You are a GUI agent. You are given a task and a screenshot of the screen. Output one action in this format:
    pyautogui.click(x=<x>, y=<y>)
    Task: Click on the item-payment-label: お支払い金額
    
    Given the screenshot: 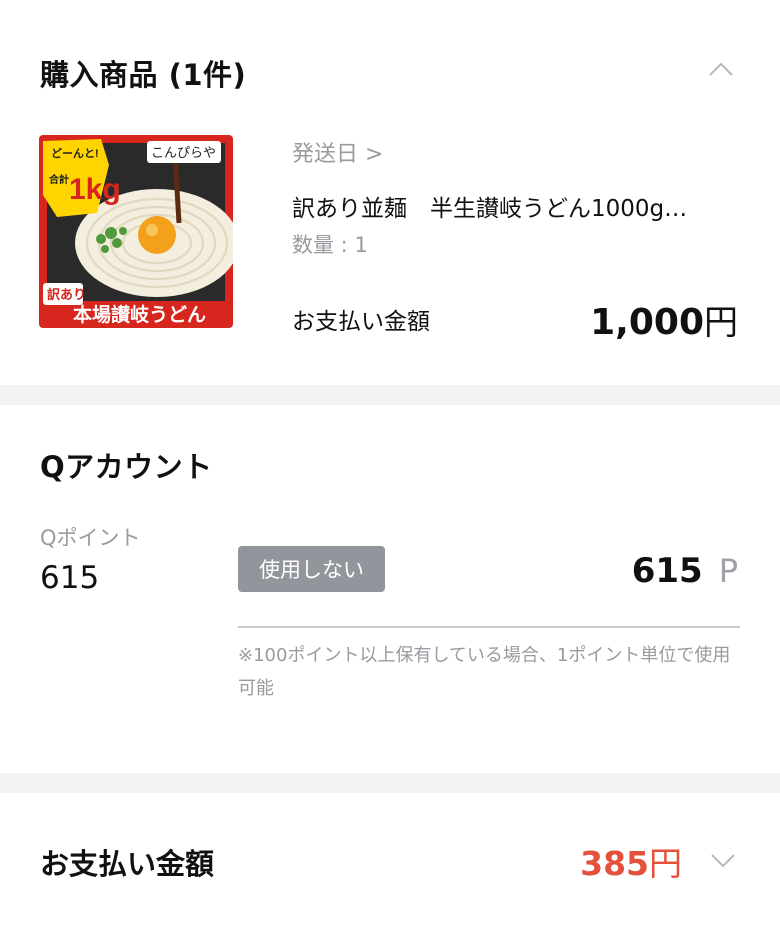 What is the action you would take?
    pyautogui.click(x=361, y=322)
    